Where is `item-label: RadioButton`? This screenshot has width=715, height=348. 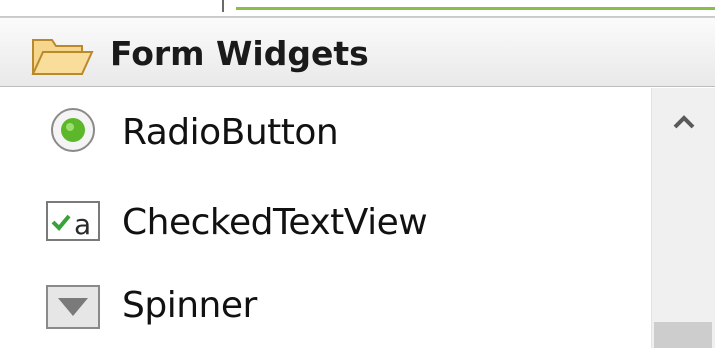 item-label: RadioButton is located at coordinates (230, 132).